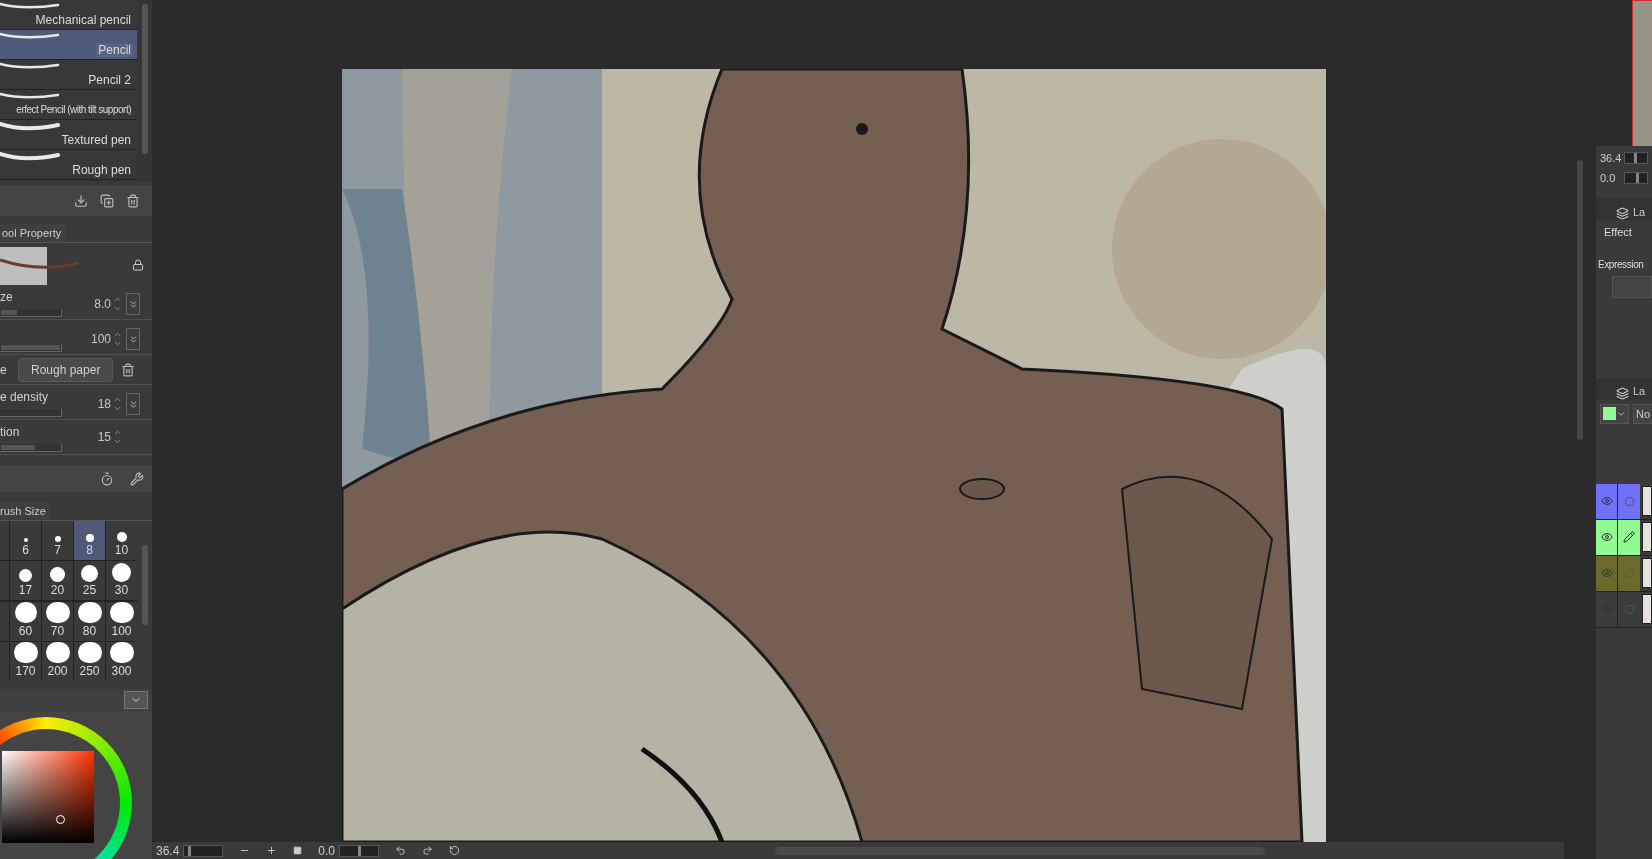  I want to click on size-preset: 300, so click(121, 661).